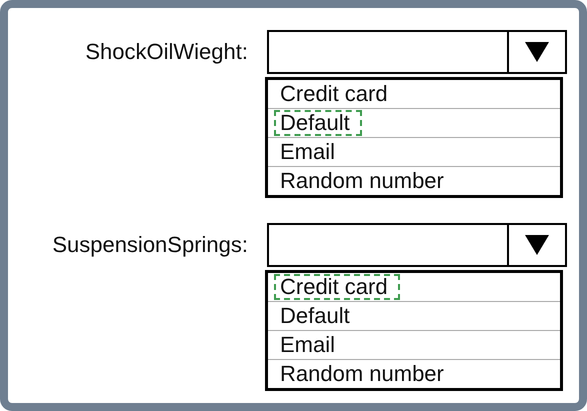 This screenshot has width=587, height=411. I want to click on field-label: ShockOilWieght:, so click(166, 52).